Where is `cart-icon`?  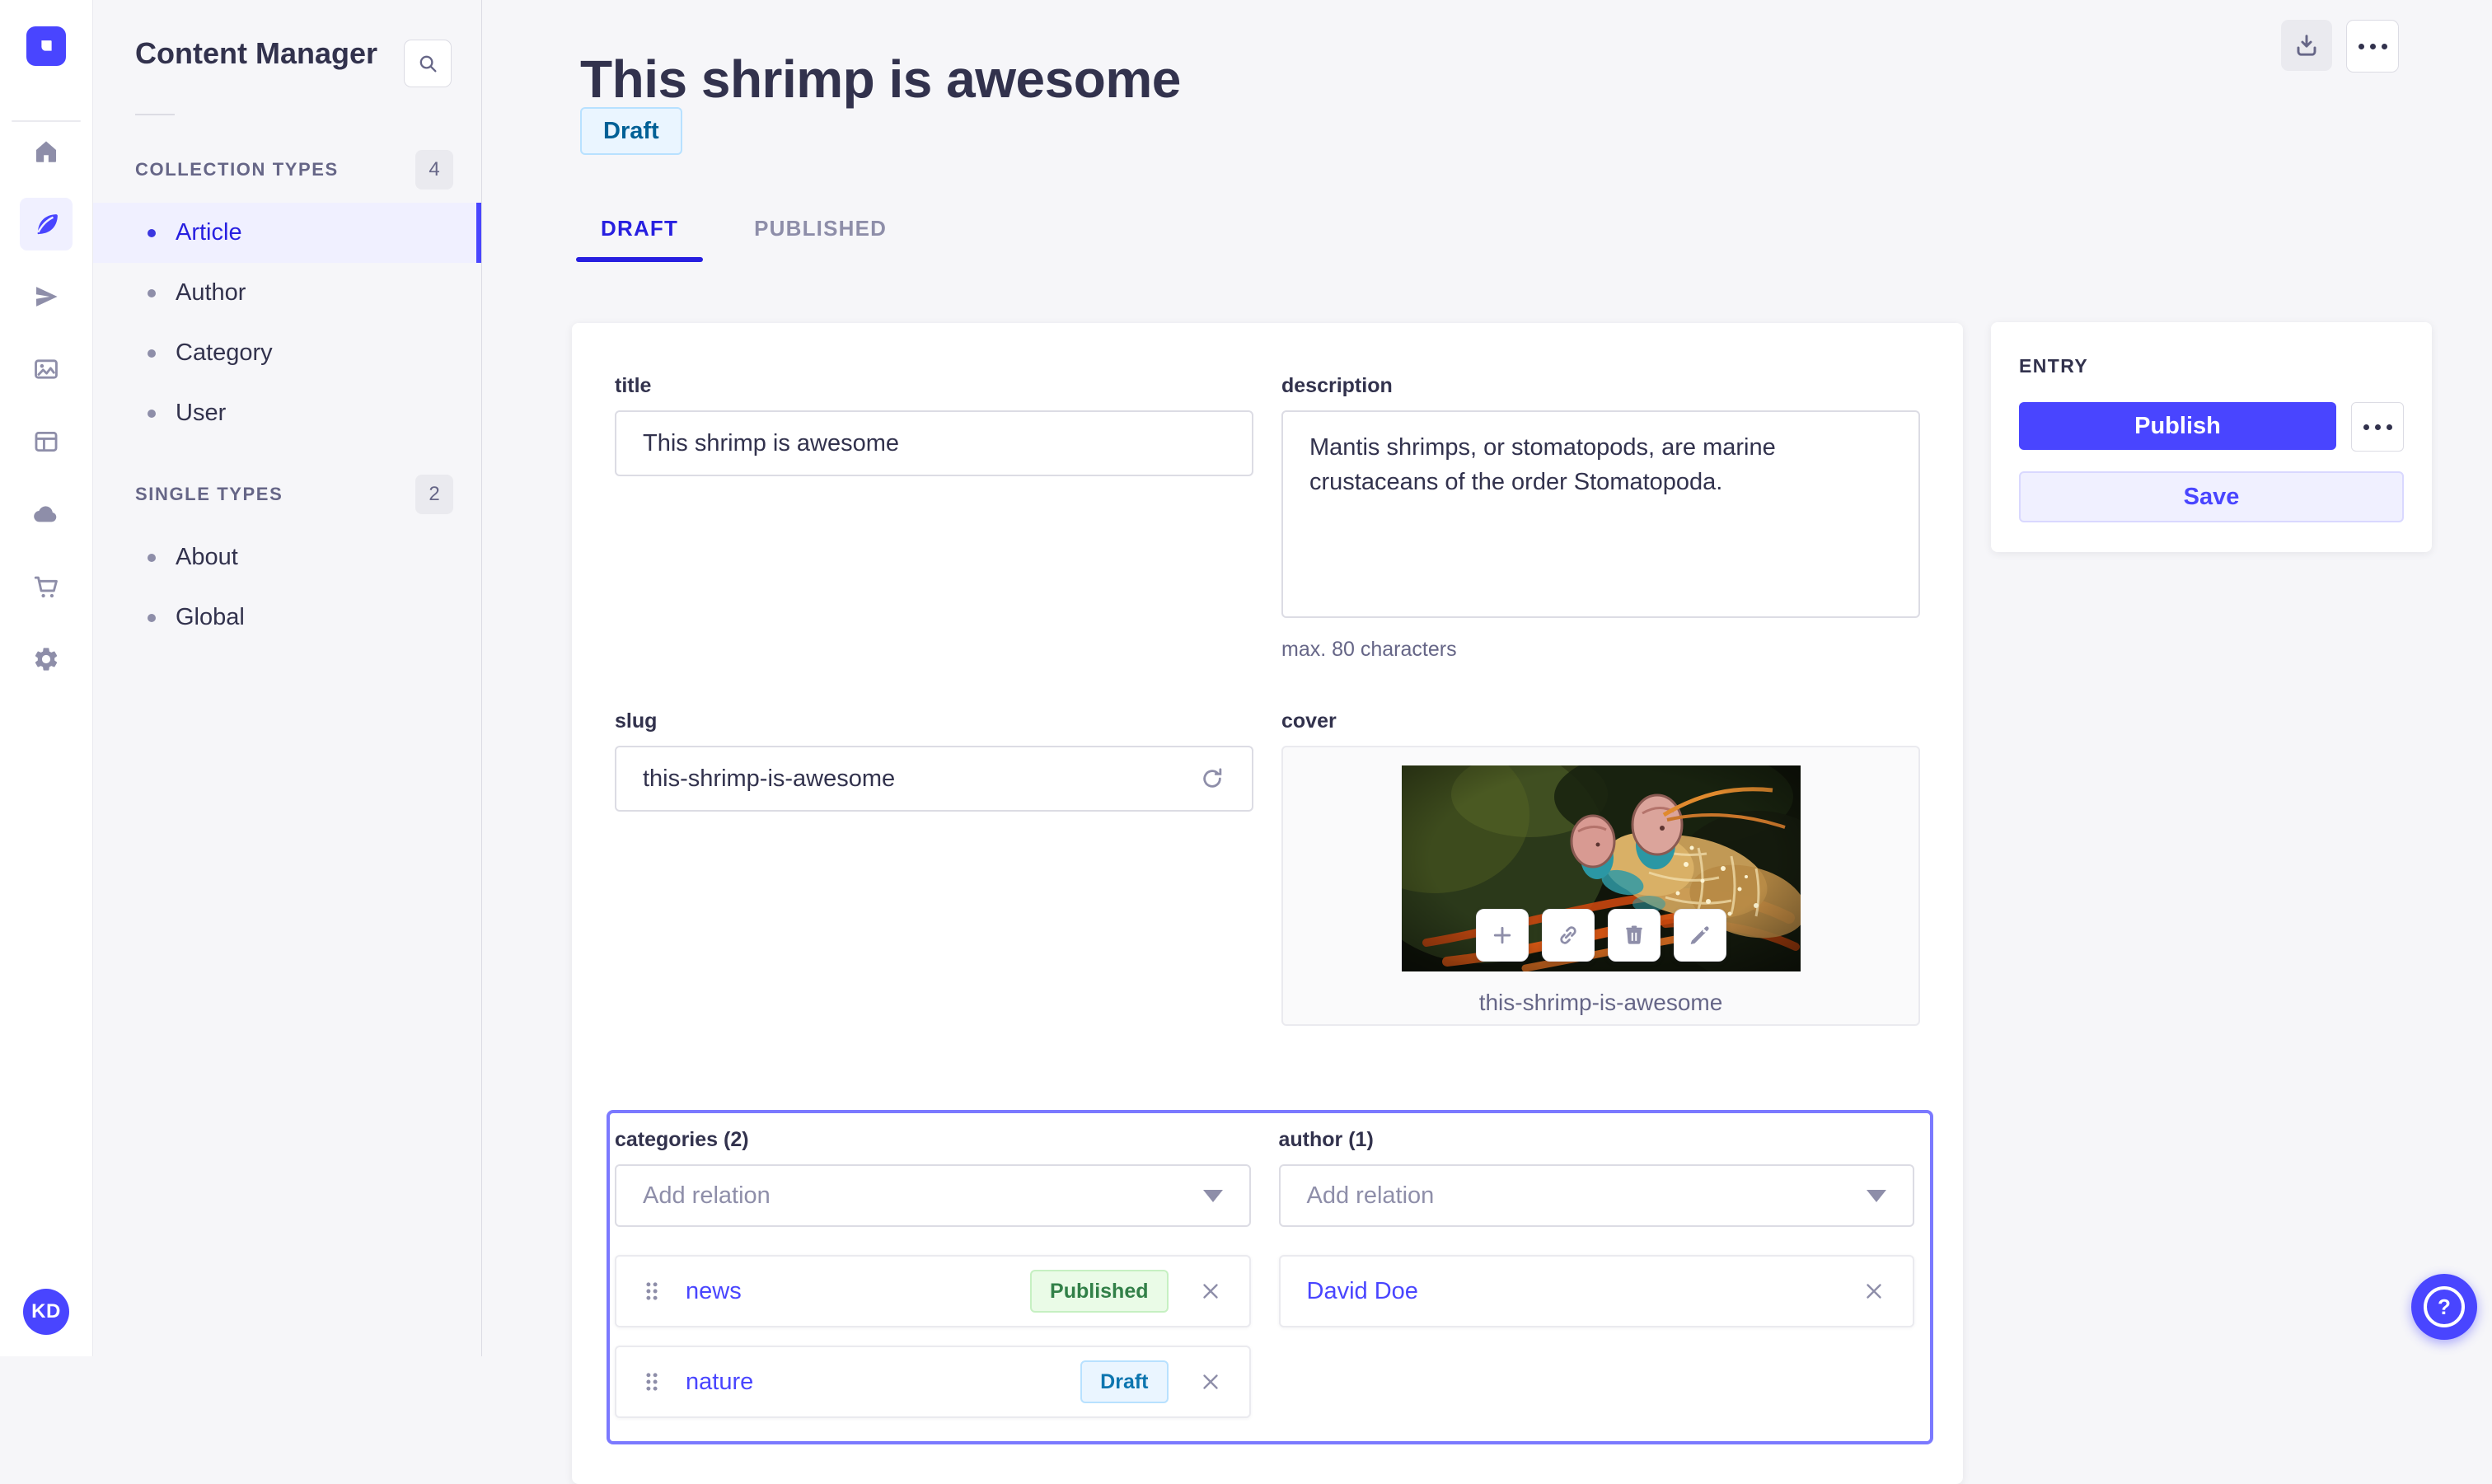
cart-icon is located at coordinates (46, 587).